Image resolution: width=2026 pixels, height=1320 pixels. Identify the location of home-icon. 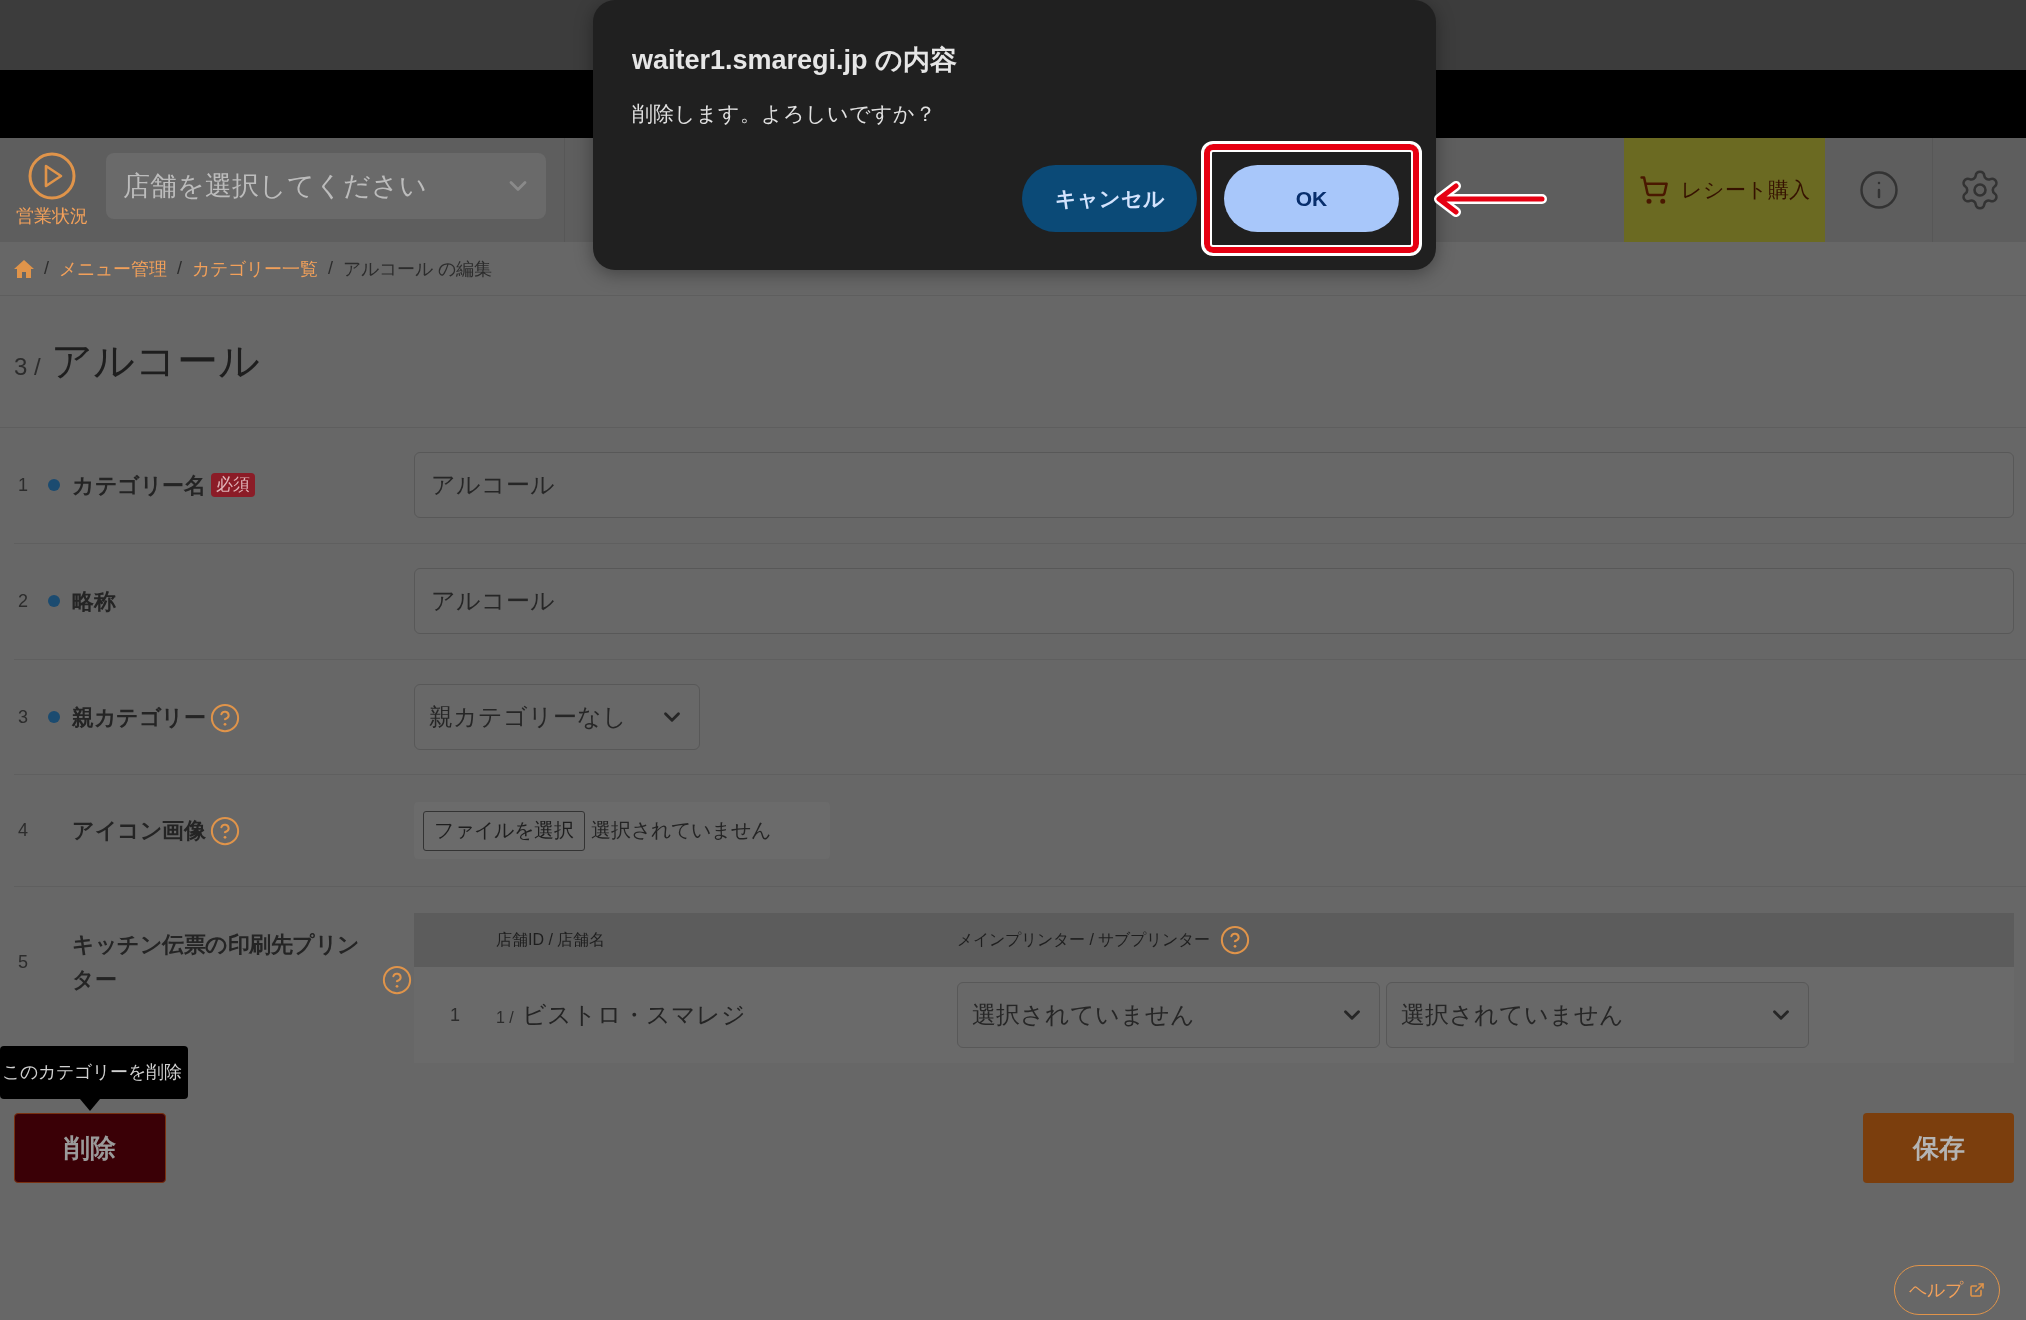
(24, 268).